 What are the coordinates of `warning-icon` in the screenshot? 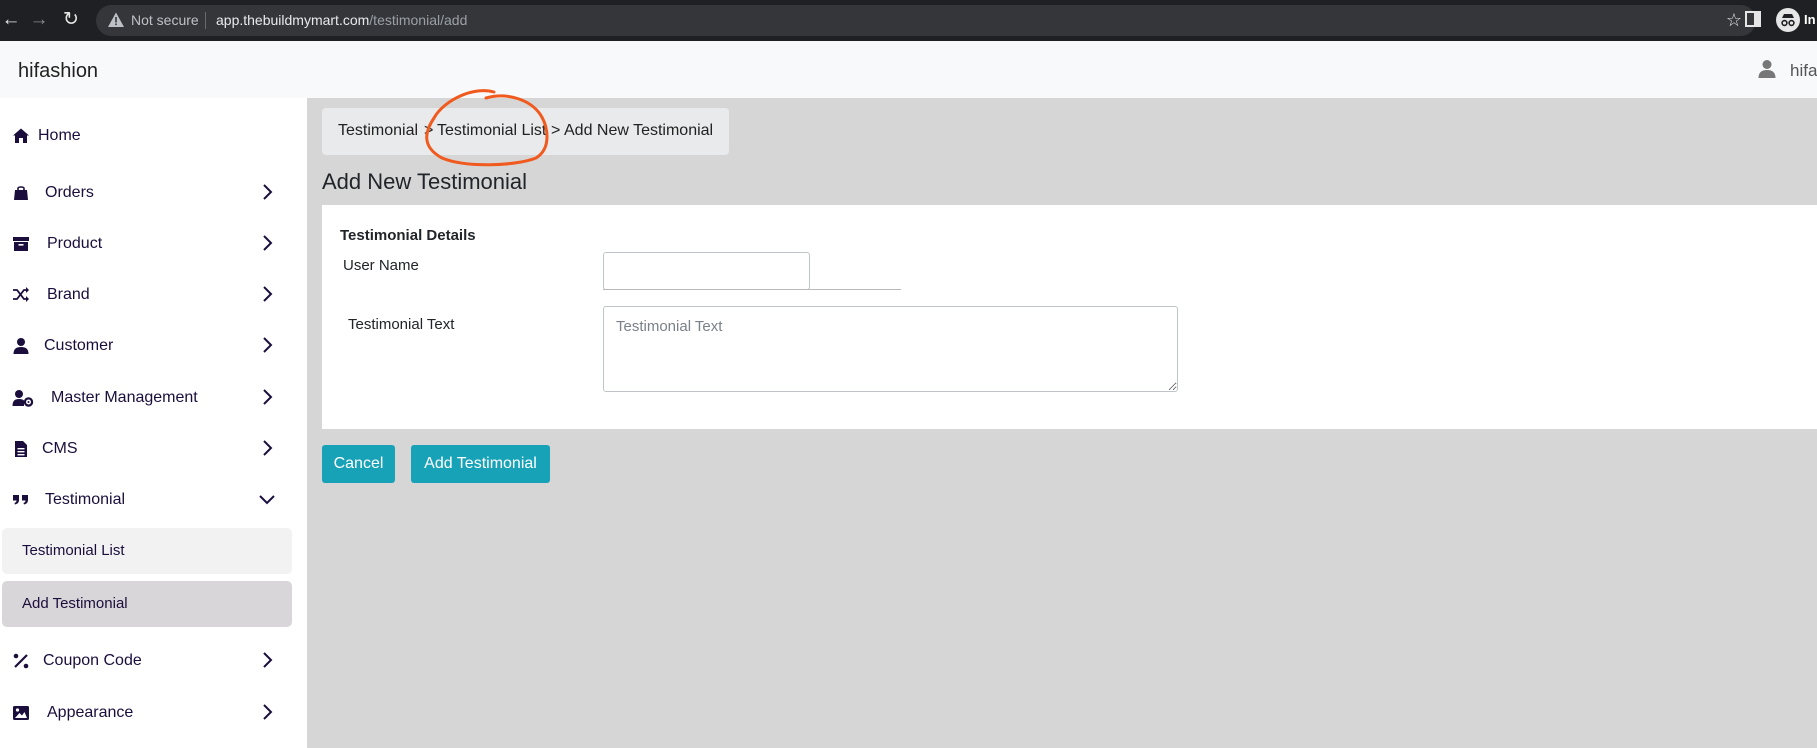 It's located at (116, 20).